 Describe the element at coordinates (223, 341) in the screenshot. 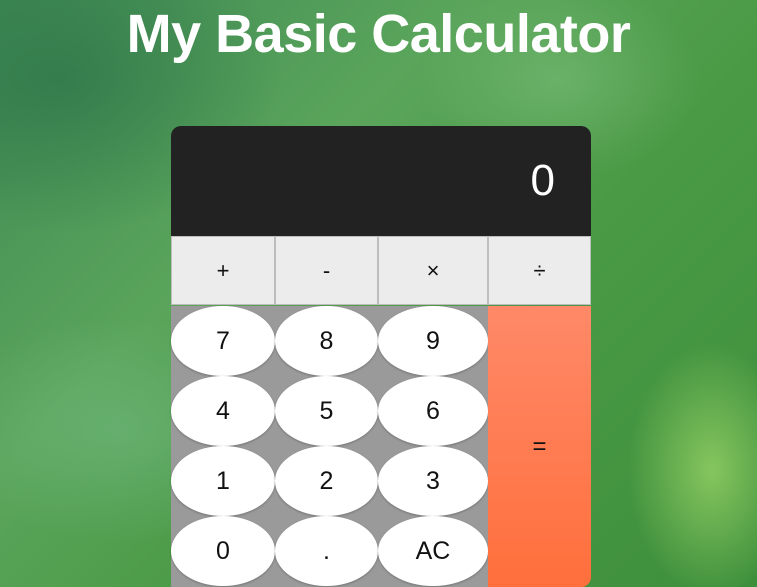

I see `digit-7-button: 7` at that location.